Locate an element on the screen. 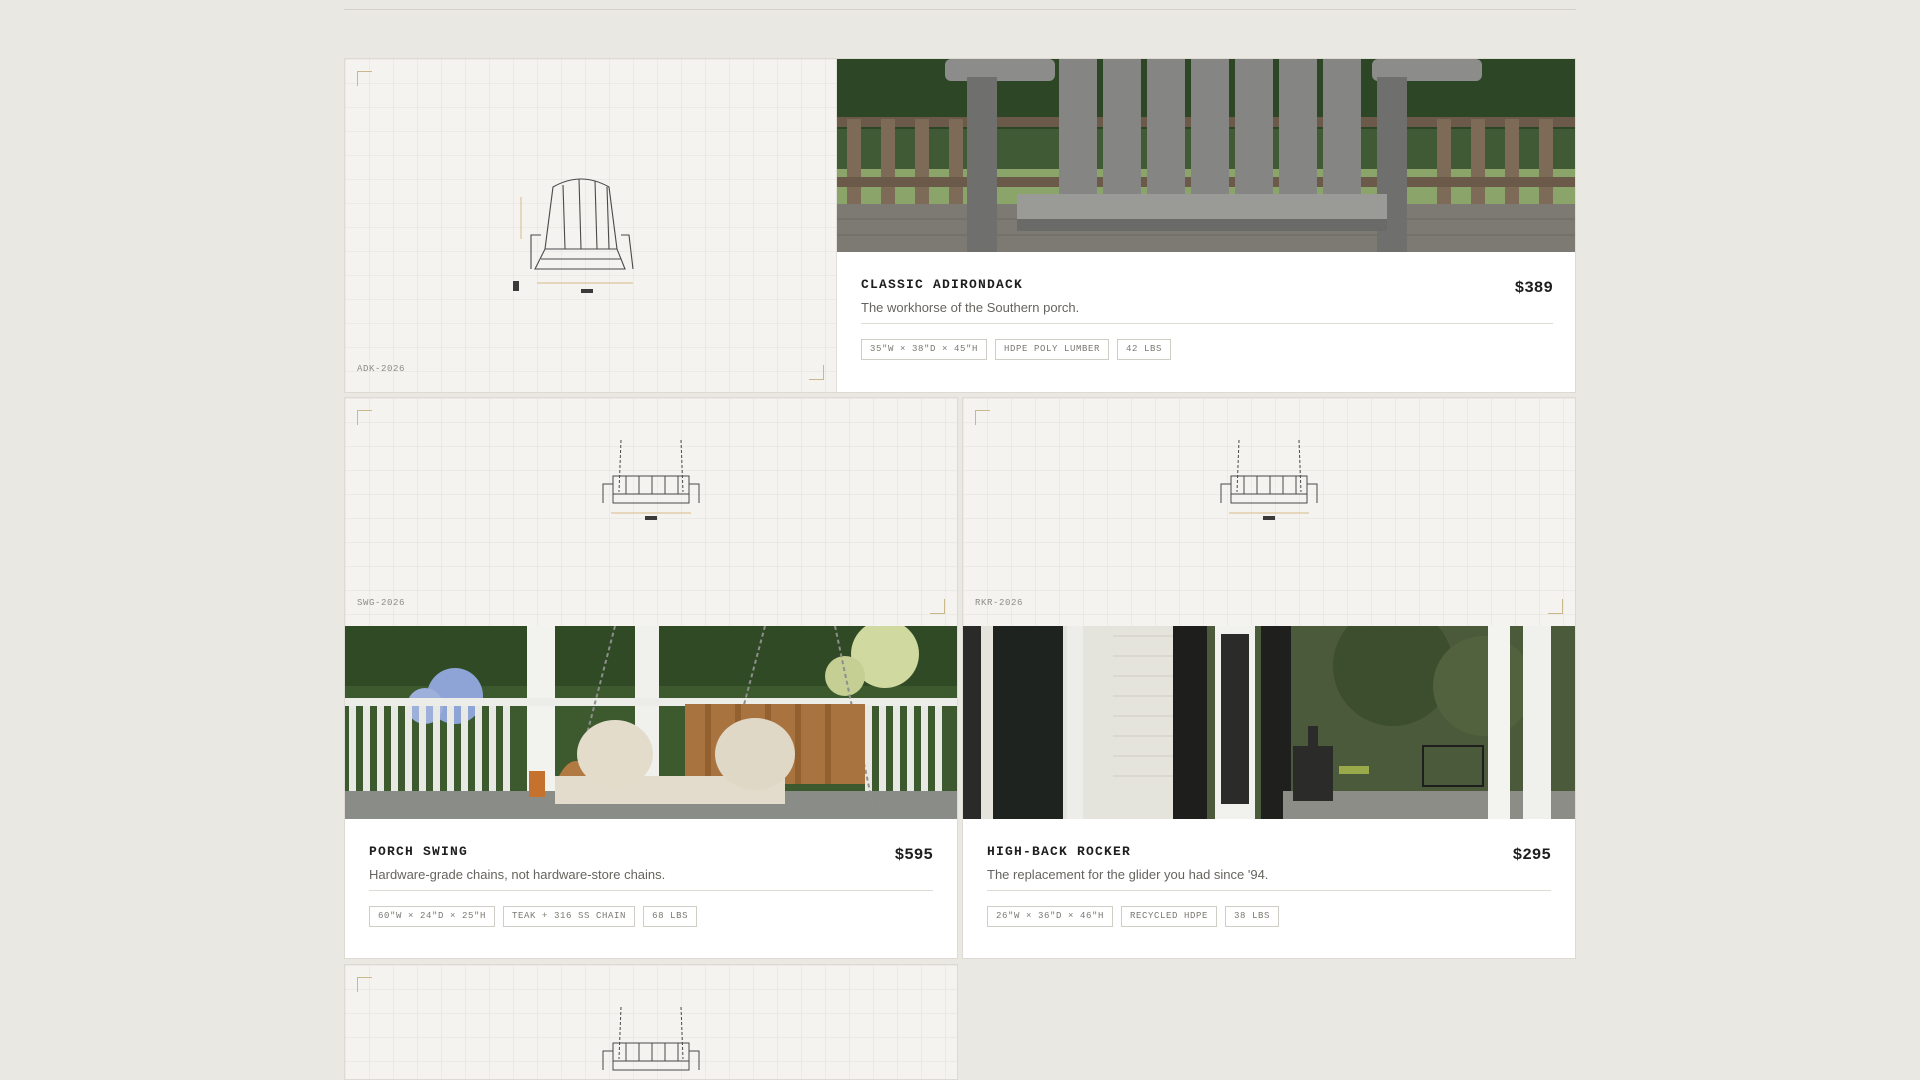  product-price: $595 is located at coordinates (913, 855).